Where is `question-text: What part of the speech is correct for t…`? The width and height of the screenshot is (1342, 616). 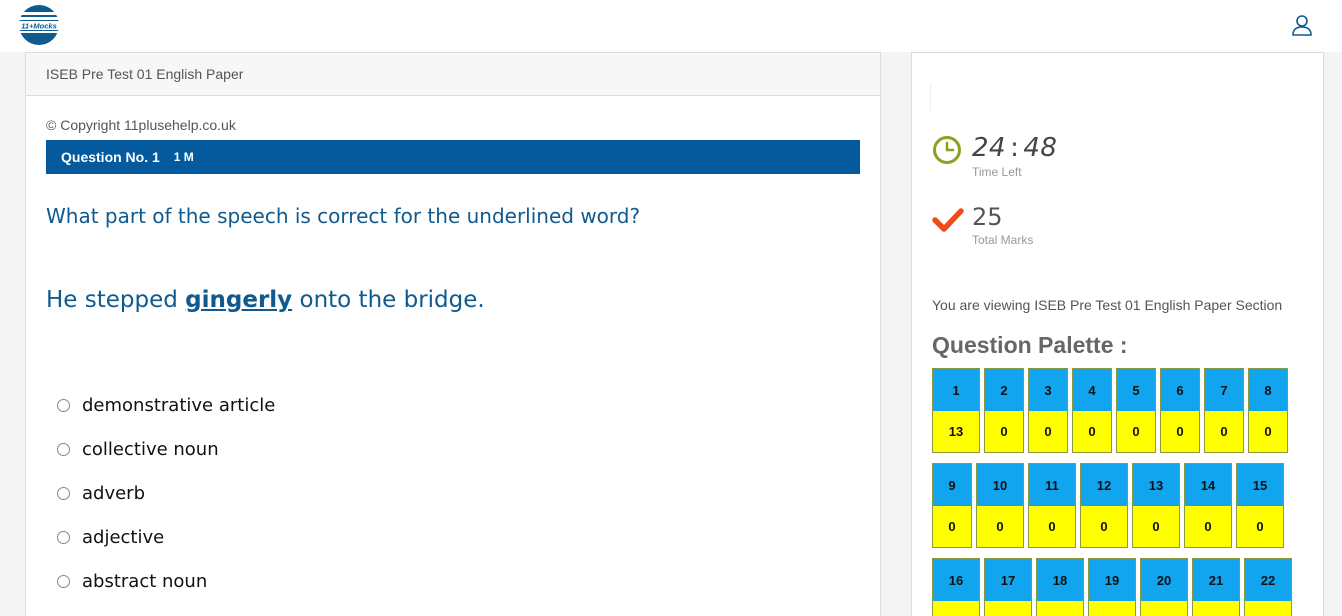
question-text: What part of the speech is correct for t… is located at coordinates (343, 216).